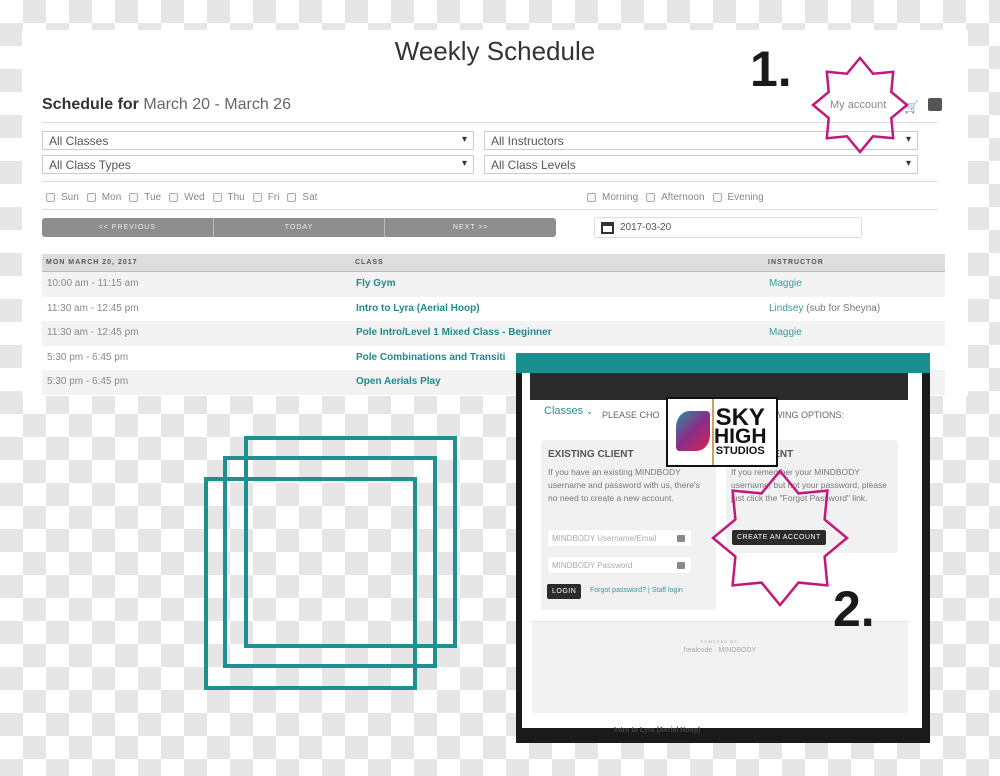  I want to click on day-checkbox: Sun, so click(62, 197).